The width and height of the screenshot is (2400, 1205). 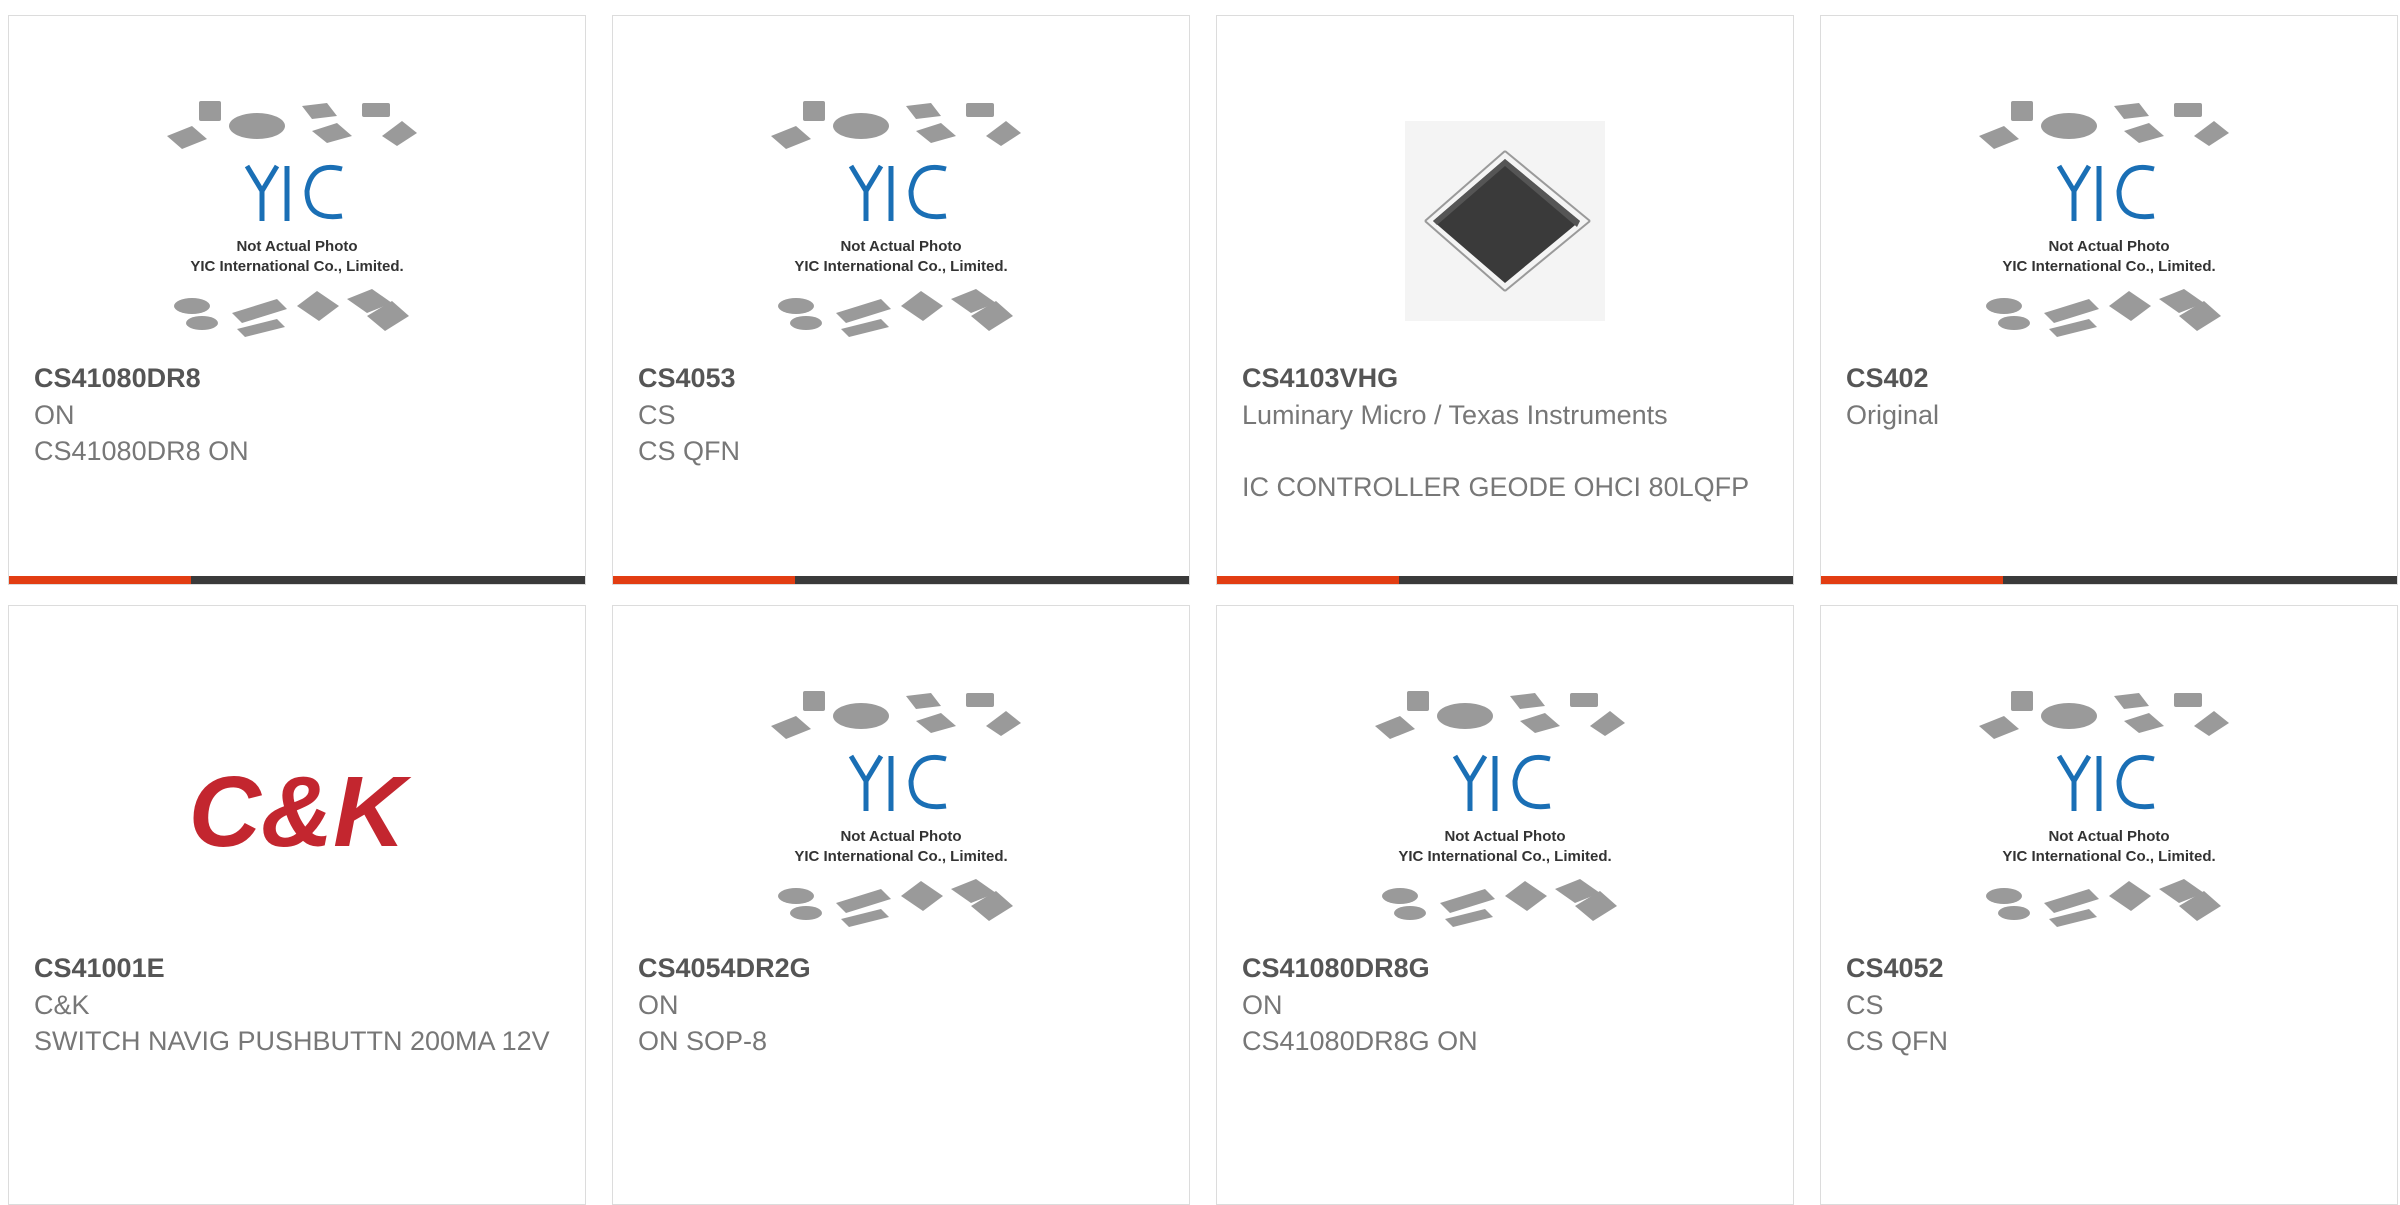 What do you see at coordinates (687, 378) in the screenshot?
I see `part-number: CS4053` at bounding box center [687, 378].